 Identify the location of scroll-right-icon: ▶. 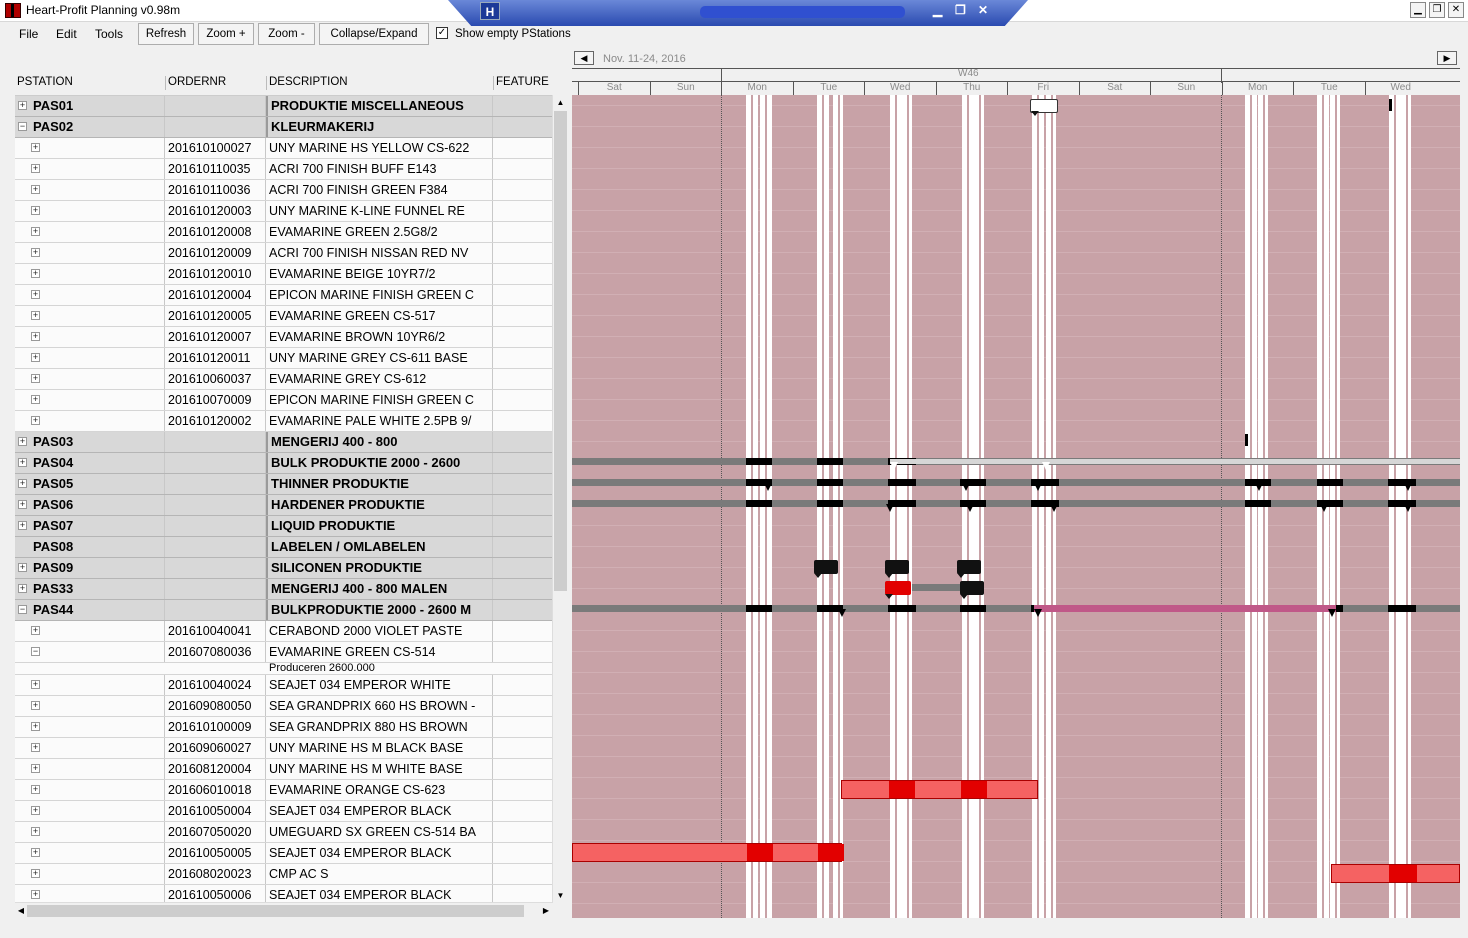
(546, 911).